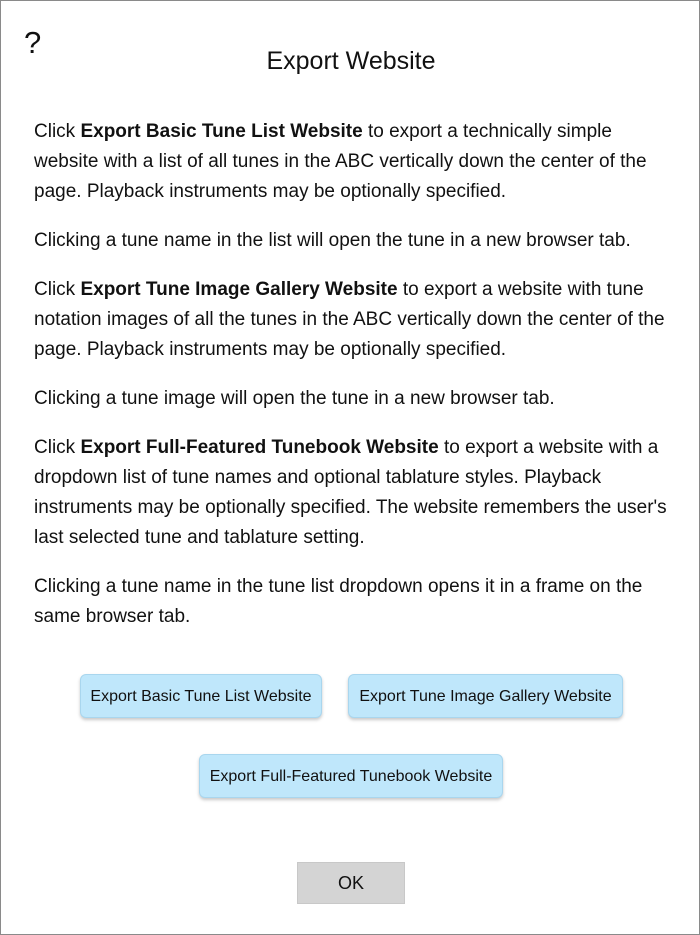 The height and width of the screenshot is (935, 700). What do you see at coordinates (351, 776) in the screenshot?
I see `export-full-featured-tunebook-button: Export Full-Featured Tunebook Website` at bounding box center [351, 776].